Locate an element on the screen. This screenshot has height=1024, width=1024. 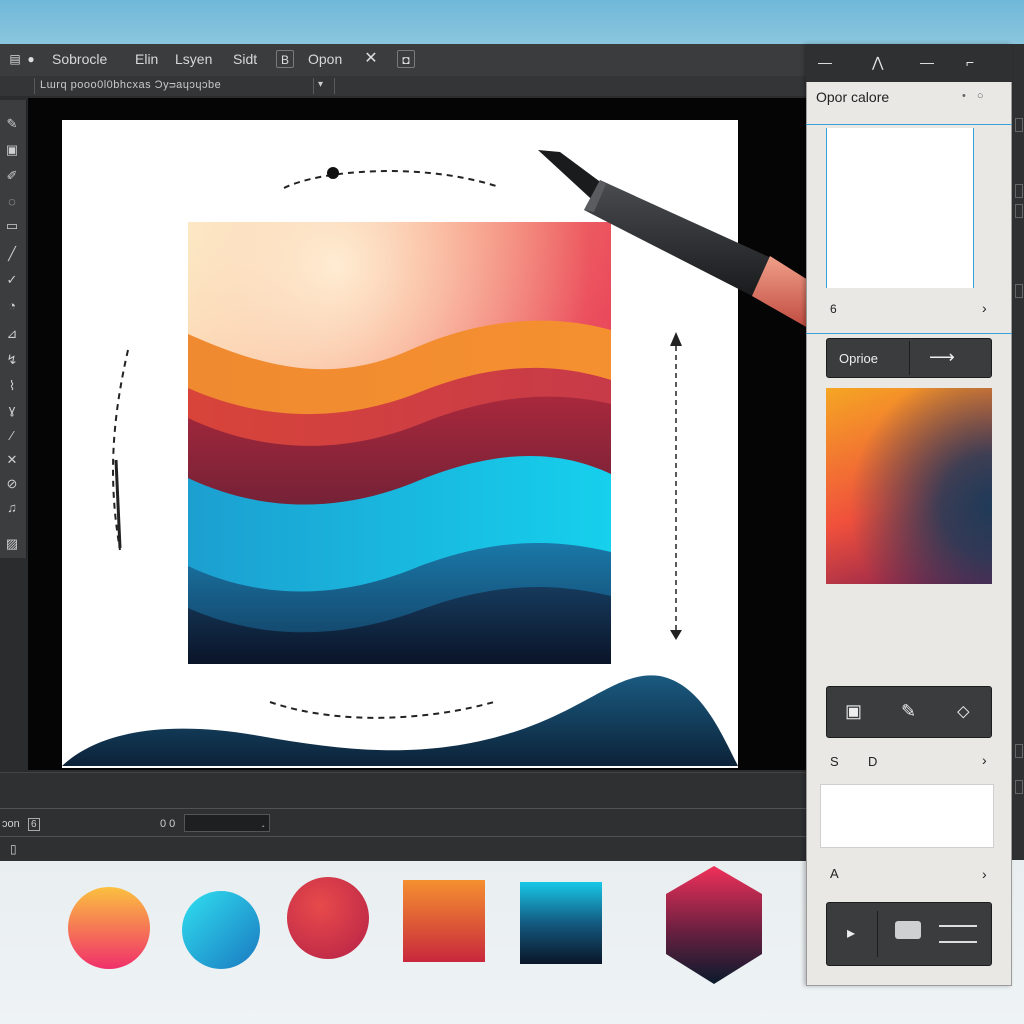
image-icon is located at coordinates (908, 930).